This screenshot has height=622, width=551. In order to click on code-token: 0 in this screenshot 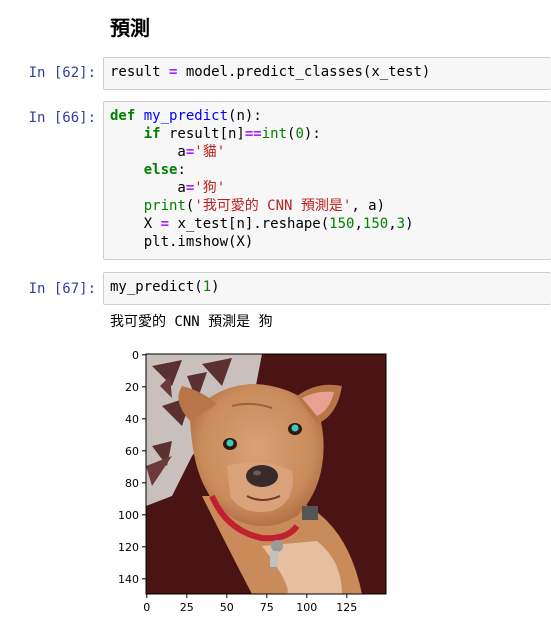, I will do `click(299, 134)`.